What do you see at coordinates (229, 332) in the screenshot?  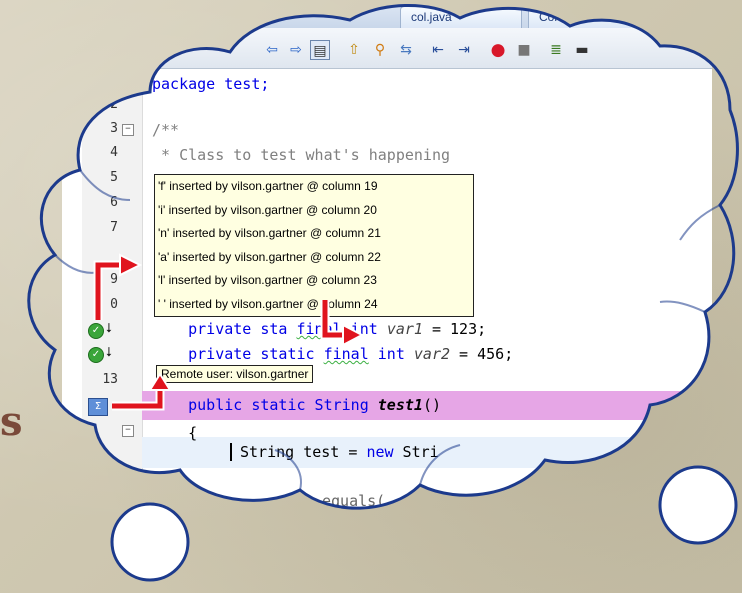 I see `annotation-arrows` at bounding box center [229, 332].